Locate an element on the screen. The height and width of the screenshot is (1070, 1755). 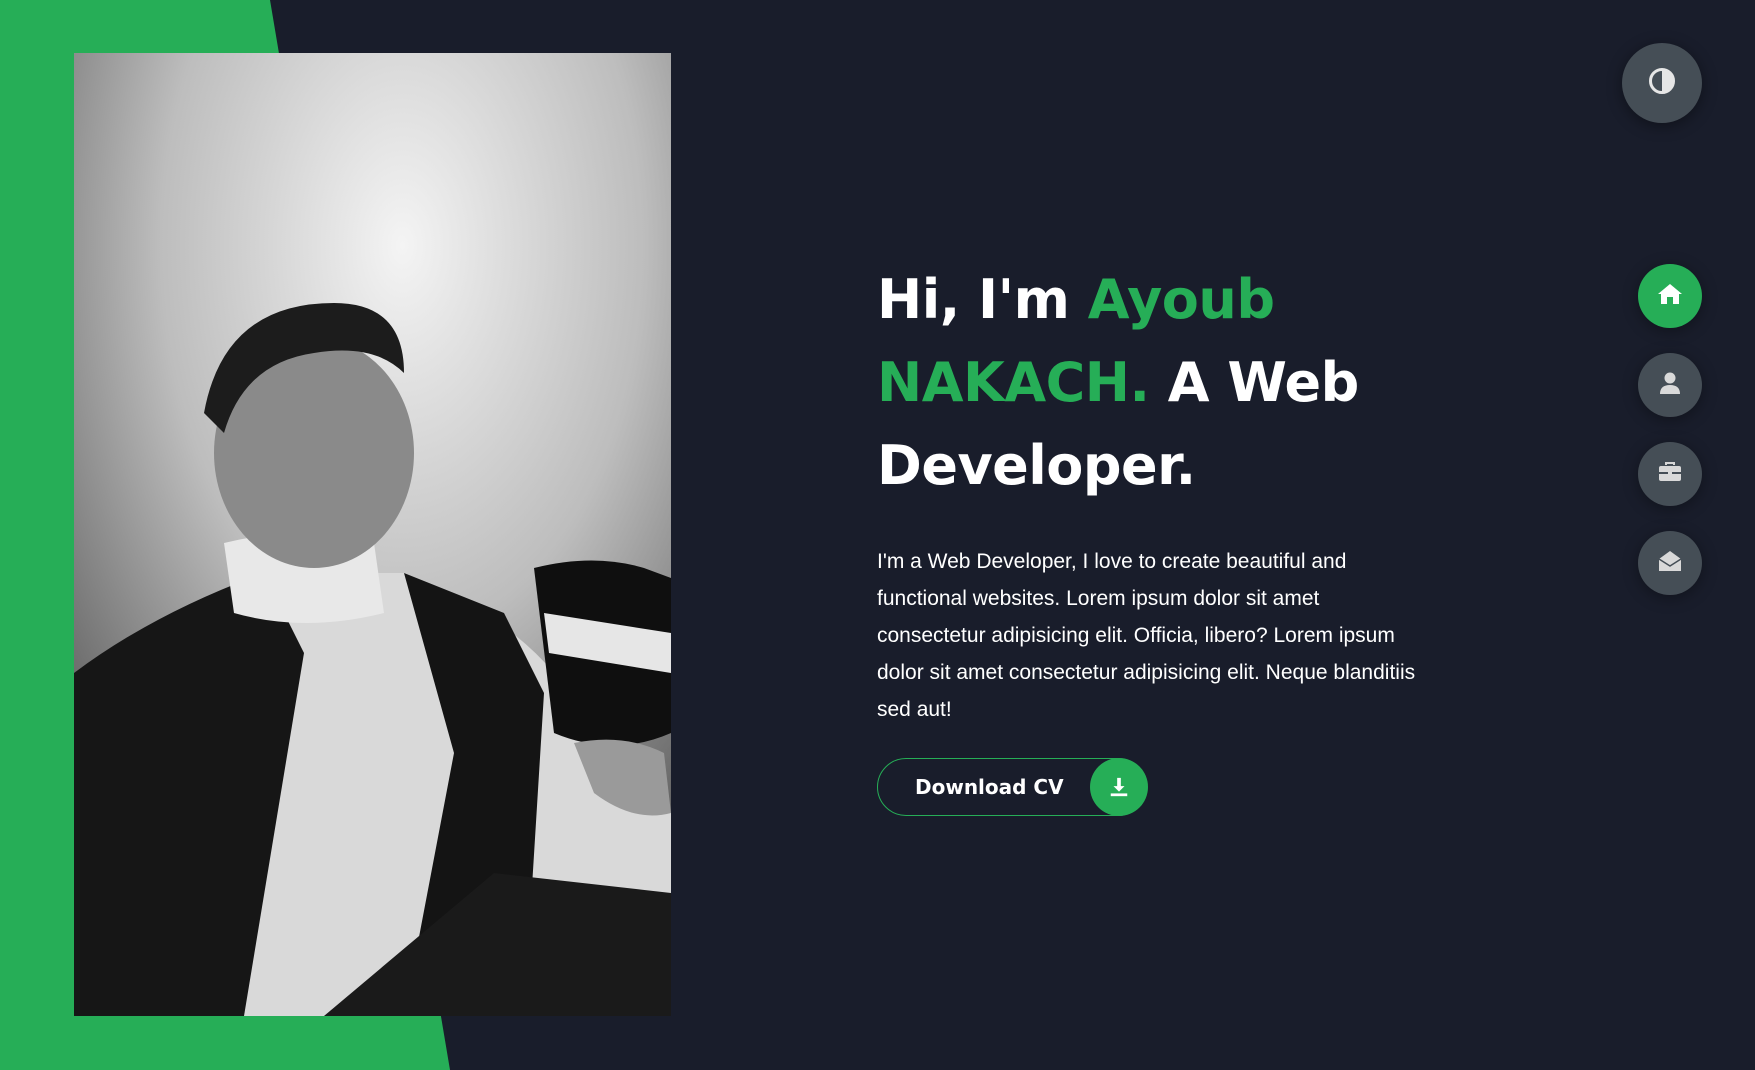
download-cv-button: Download CV is located at coordinates (1012, 787).